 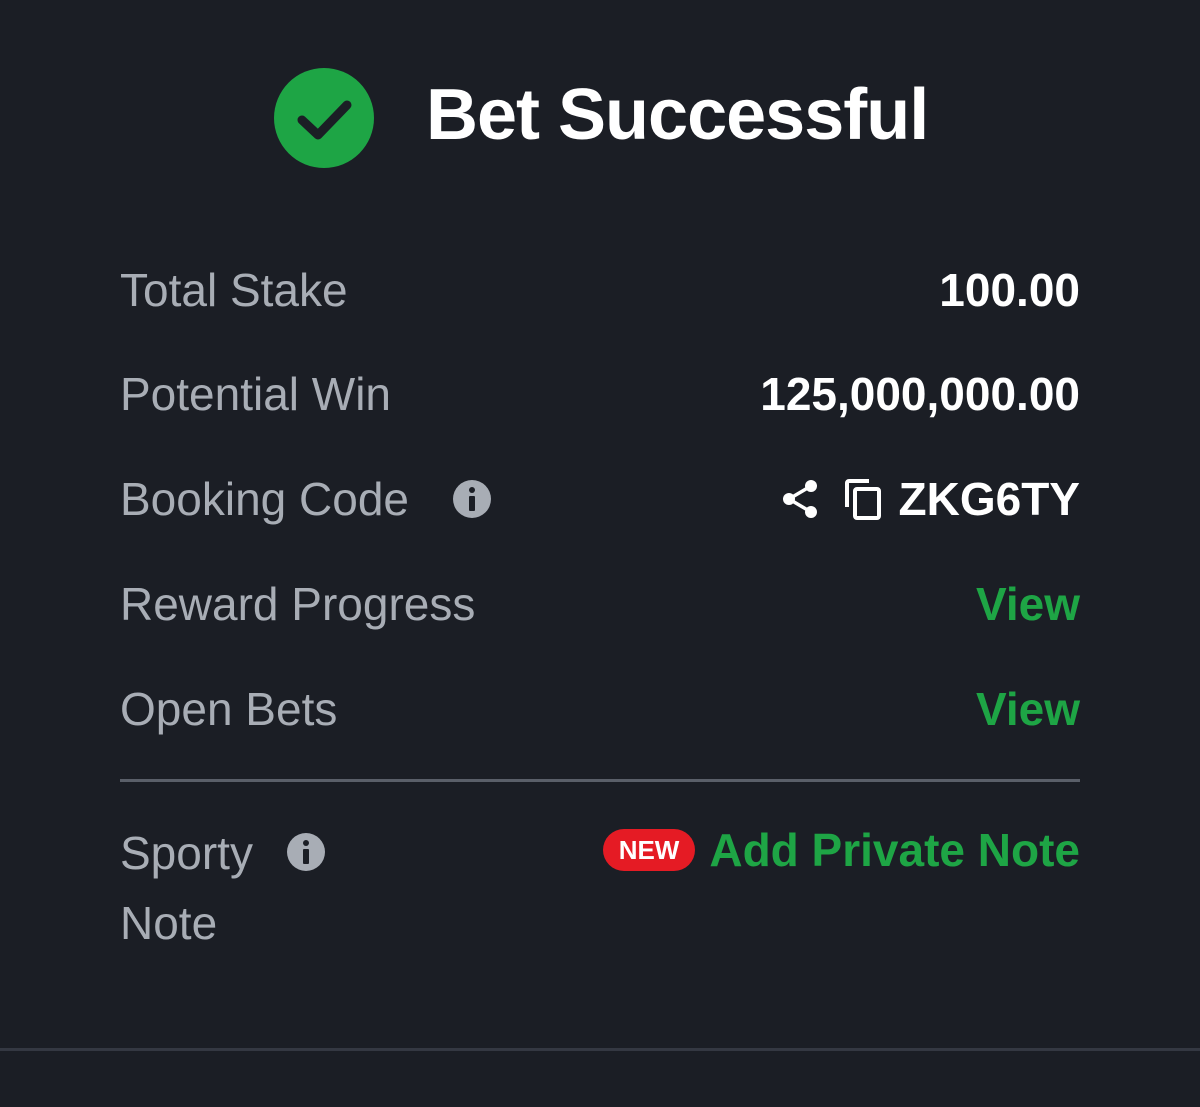 I want to click on bottom-divider, so click(x=600, y=1049).